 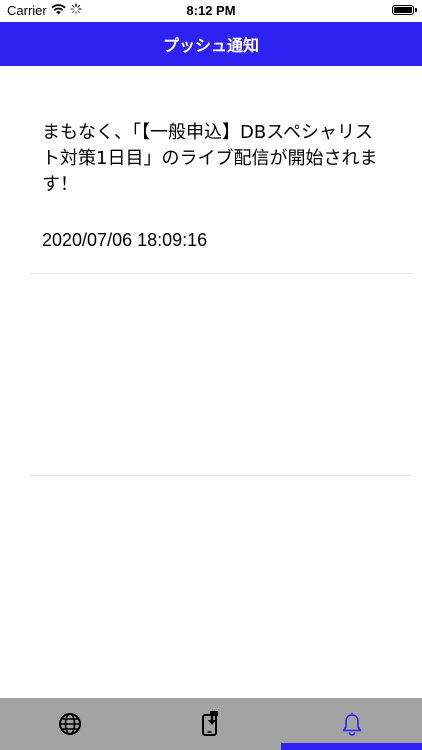 I want to click on status-bar: Carrier 8:12 PM, so click(x=211, y=11).